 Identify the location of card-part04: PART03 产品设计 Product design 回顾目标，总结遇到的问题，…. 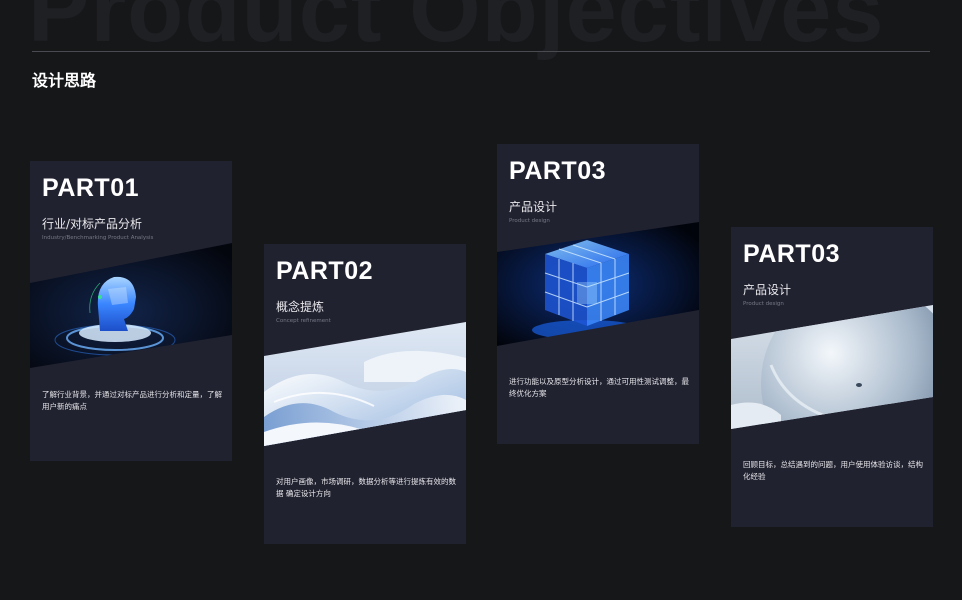
(832, 377).